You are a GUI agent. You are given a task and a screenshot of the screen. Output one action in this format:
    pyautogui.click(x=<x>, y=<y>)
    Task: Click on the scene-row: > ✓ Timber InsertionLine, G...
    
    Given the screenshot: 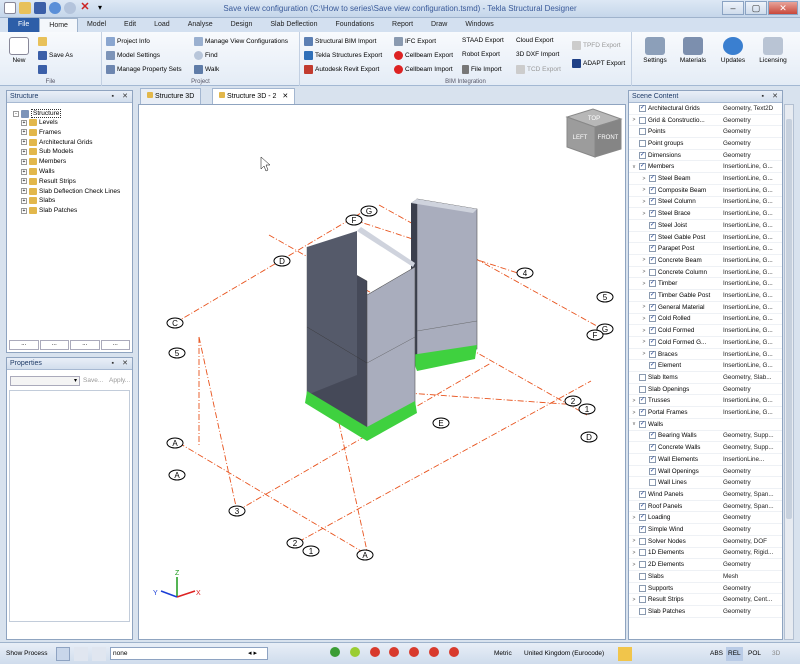 What is the action you would take?
    pyautogui.click(x=705, y=285)
    